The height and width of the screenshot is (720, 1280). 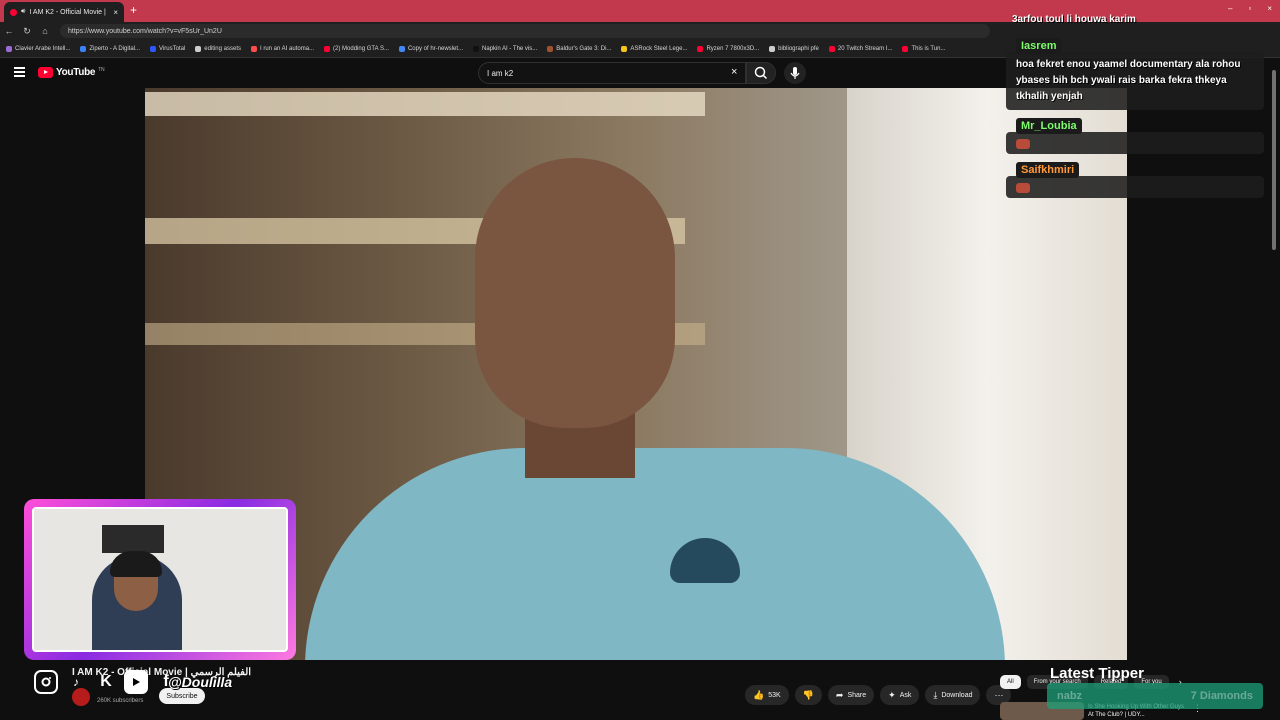 What do you see at coordinates (120, 701) in the screenshot?
I see `subscriber-count: 260K subscribers` at bounding box center [120, 701].